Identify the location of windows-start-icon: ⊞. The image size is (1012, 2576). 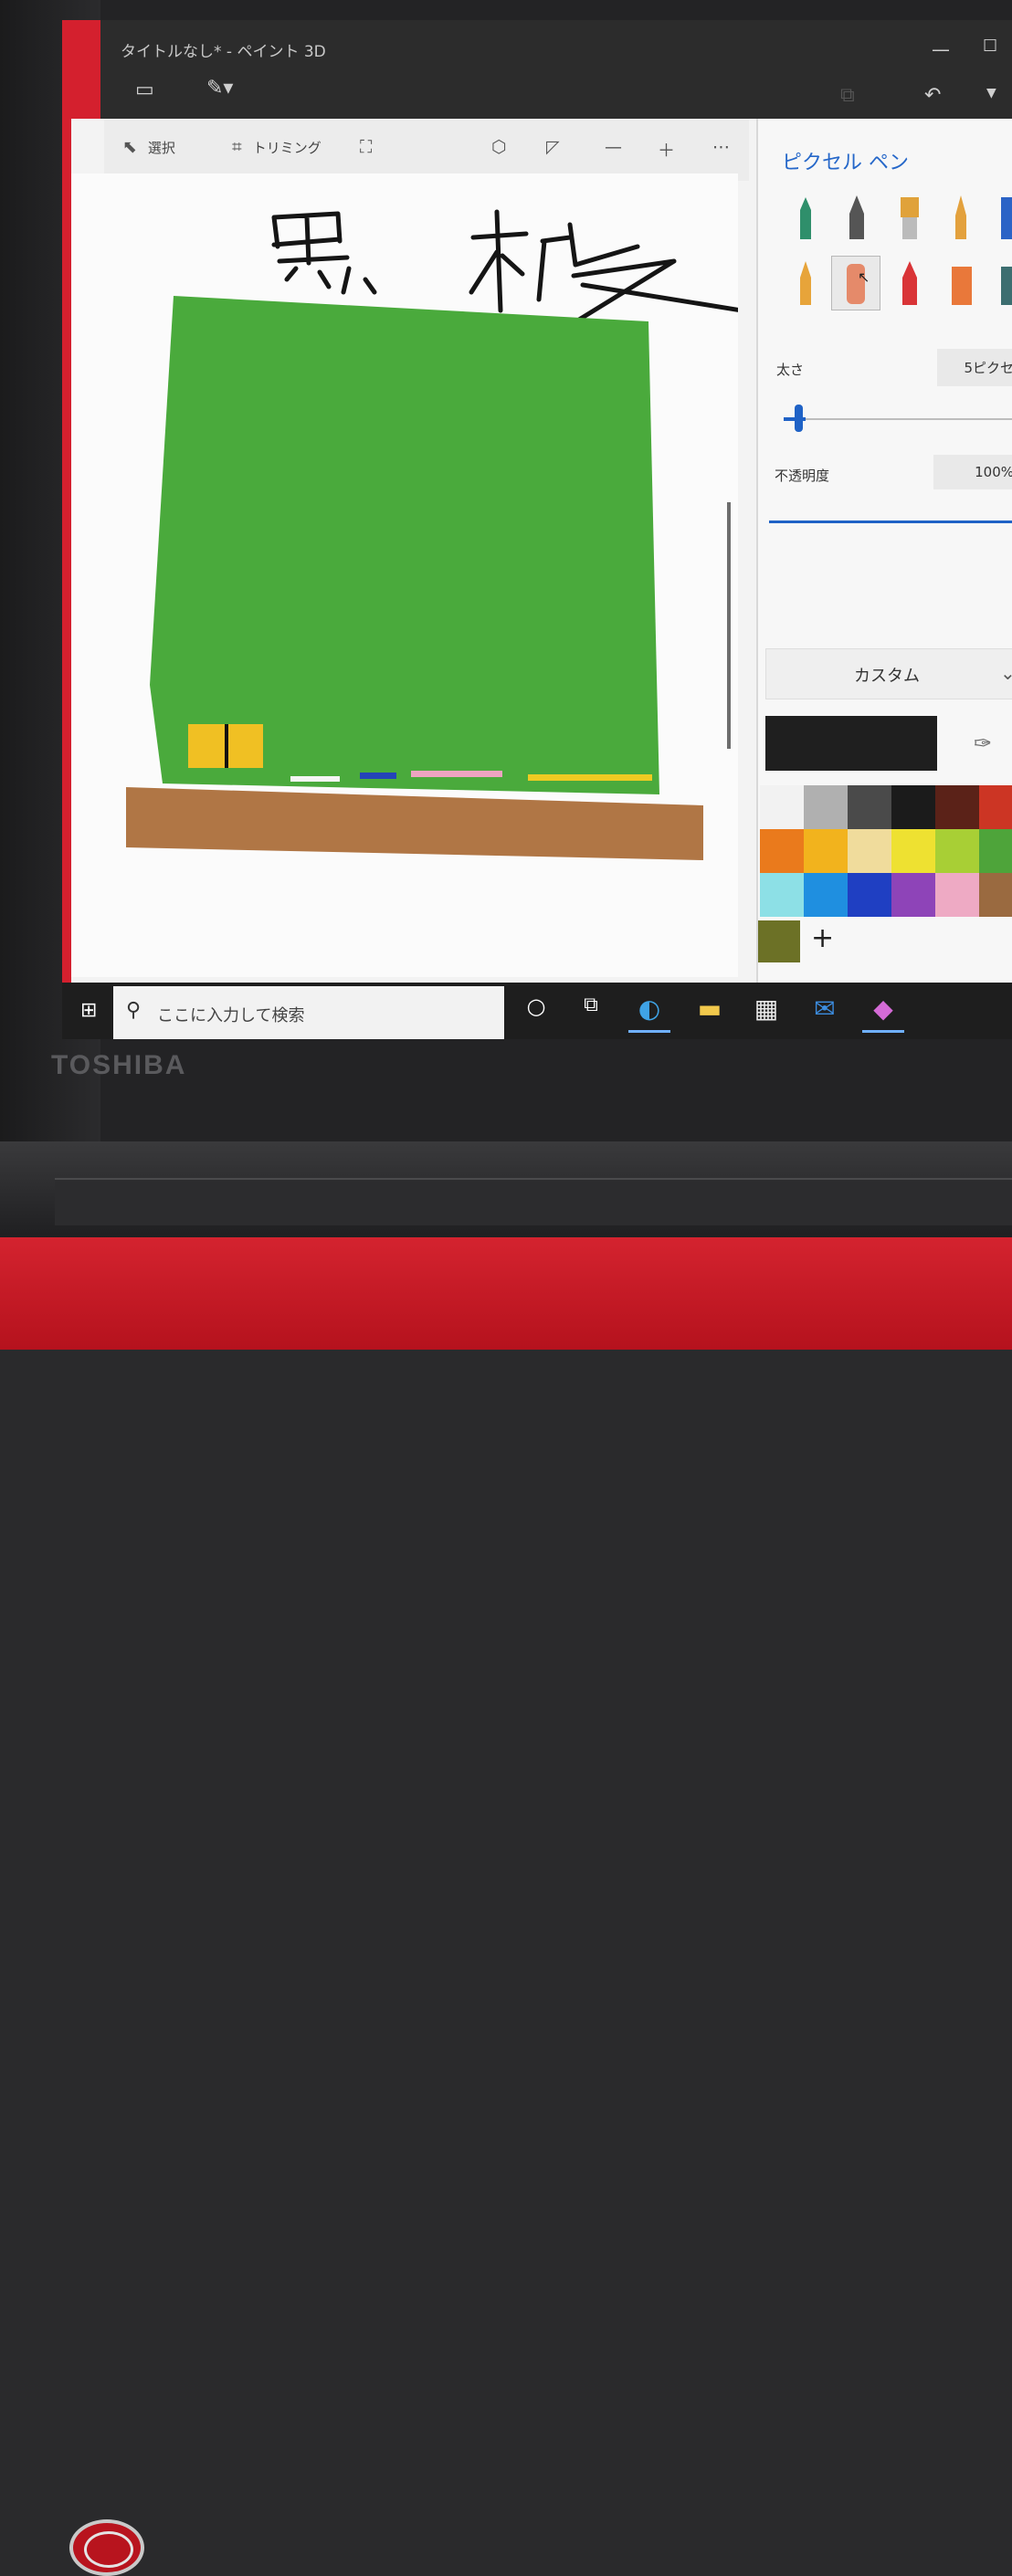
(88, 1010).